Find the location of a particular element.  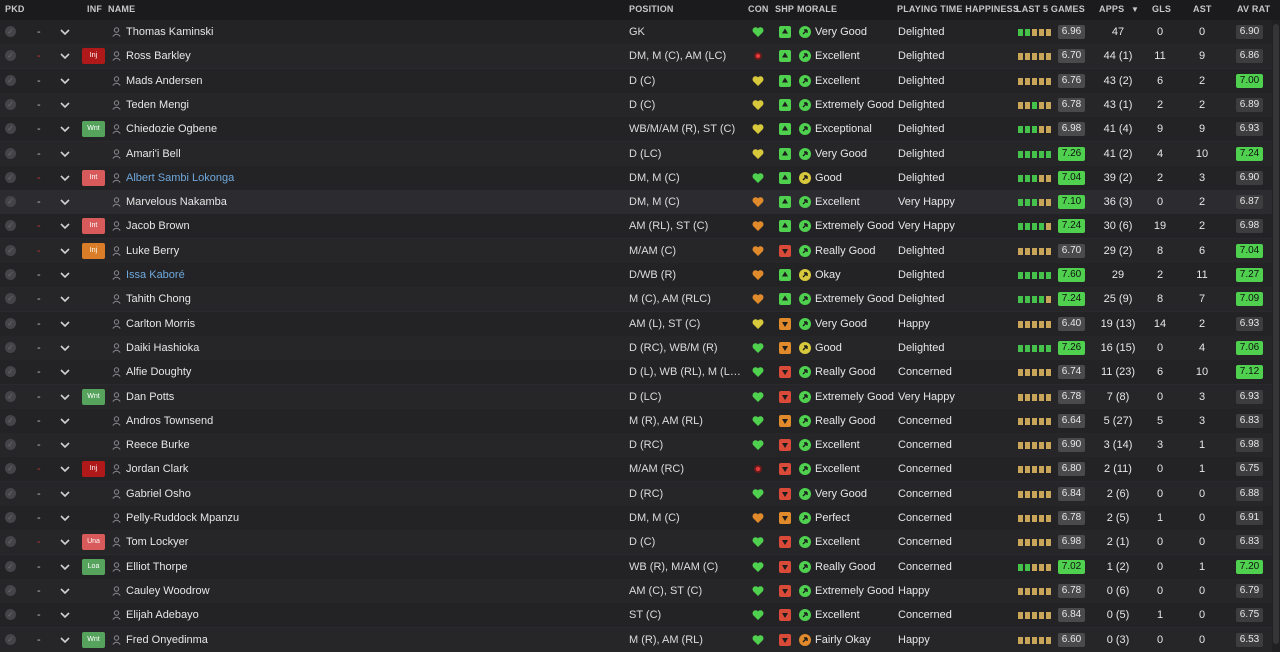

player-name: Albert Sambi Lokonga is located at coordinates (371, 178).